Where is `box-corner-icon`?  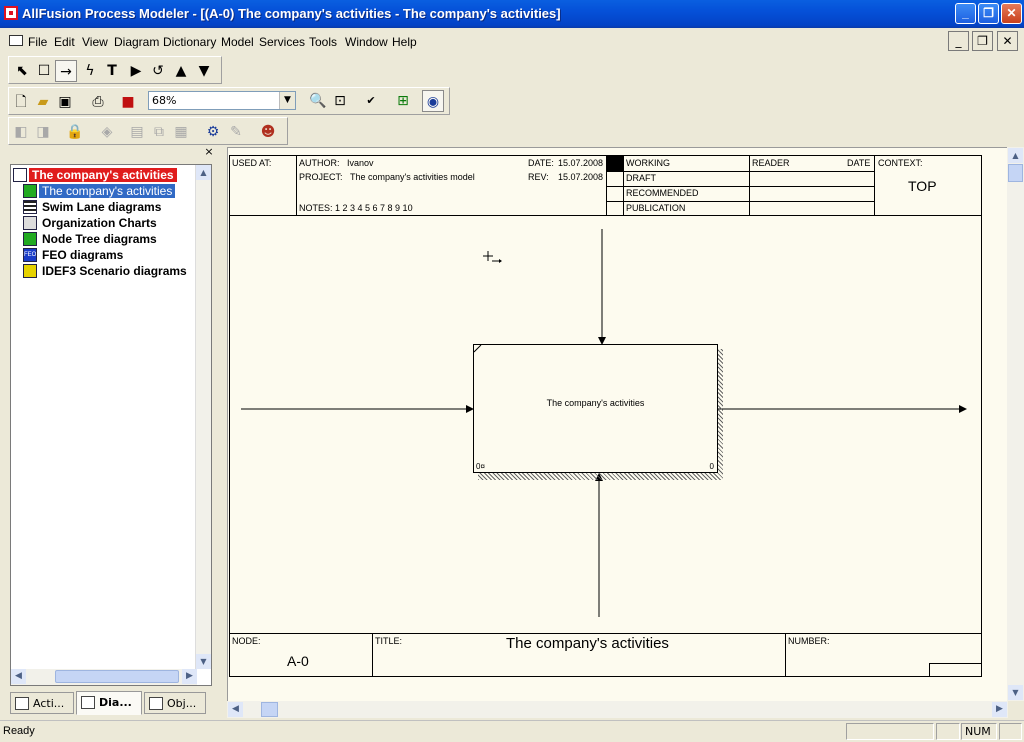 box-corner-icon is located at coordinates (478, 349).